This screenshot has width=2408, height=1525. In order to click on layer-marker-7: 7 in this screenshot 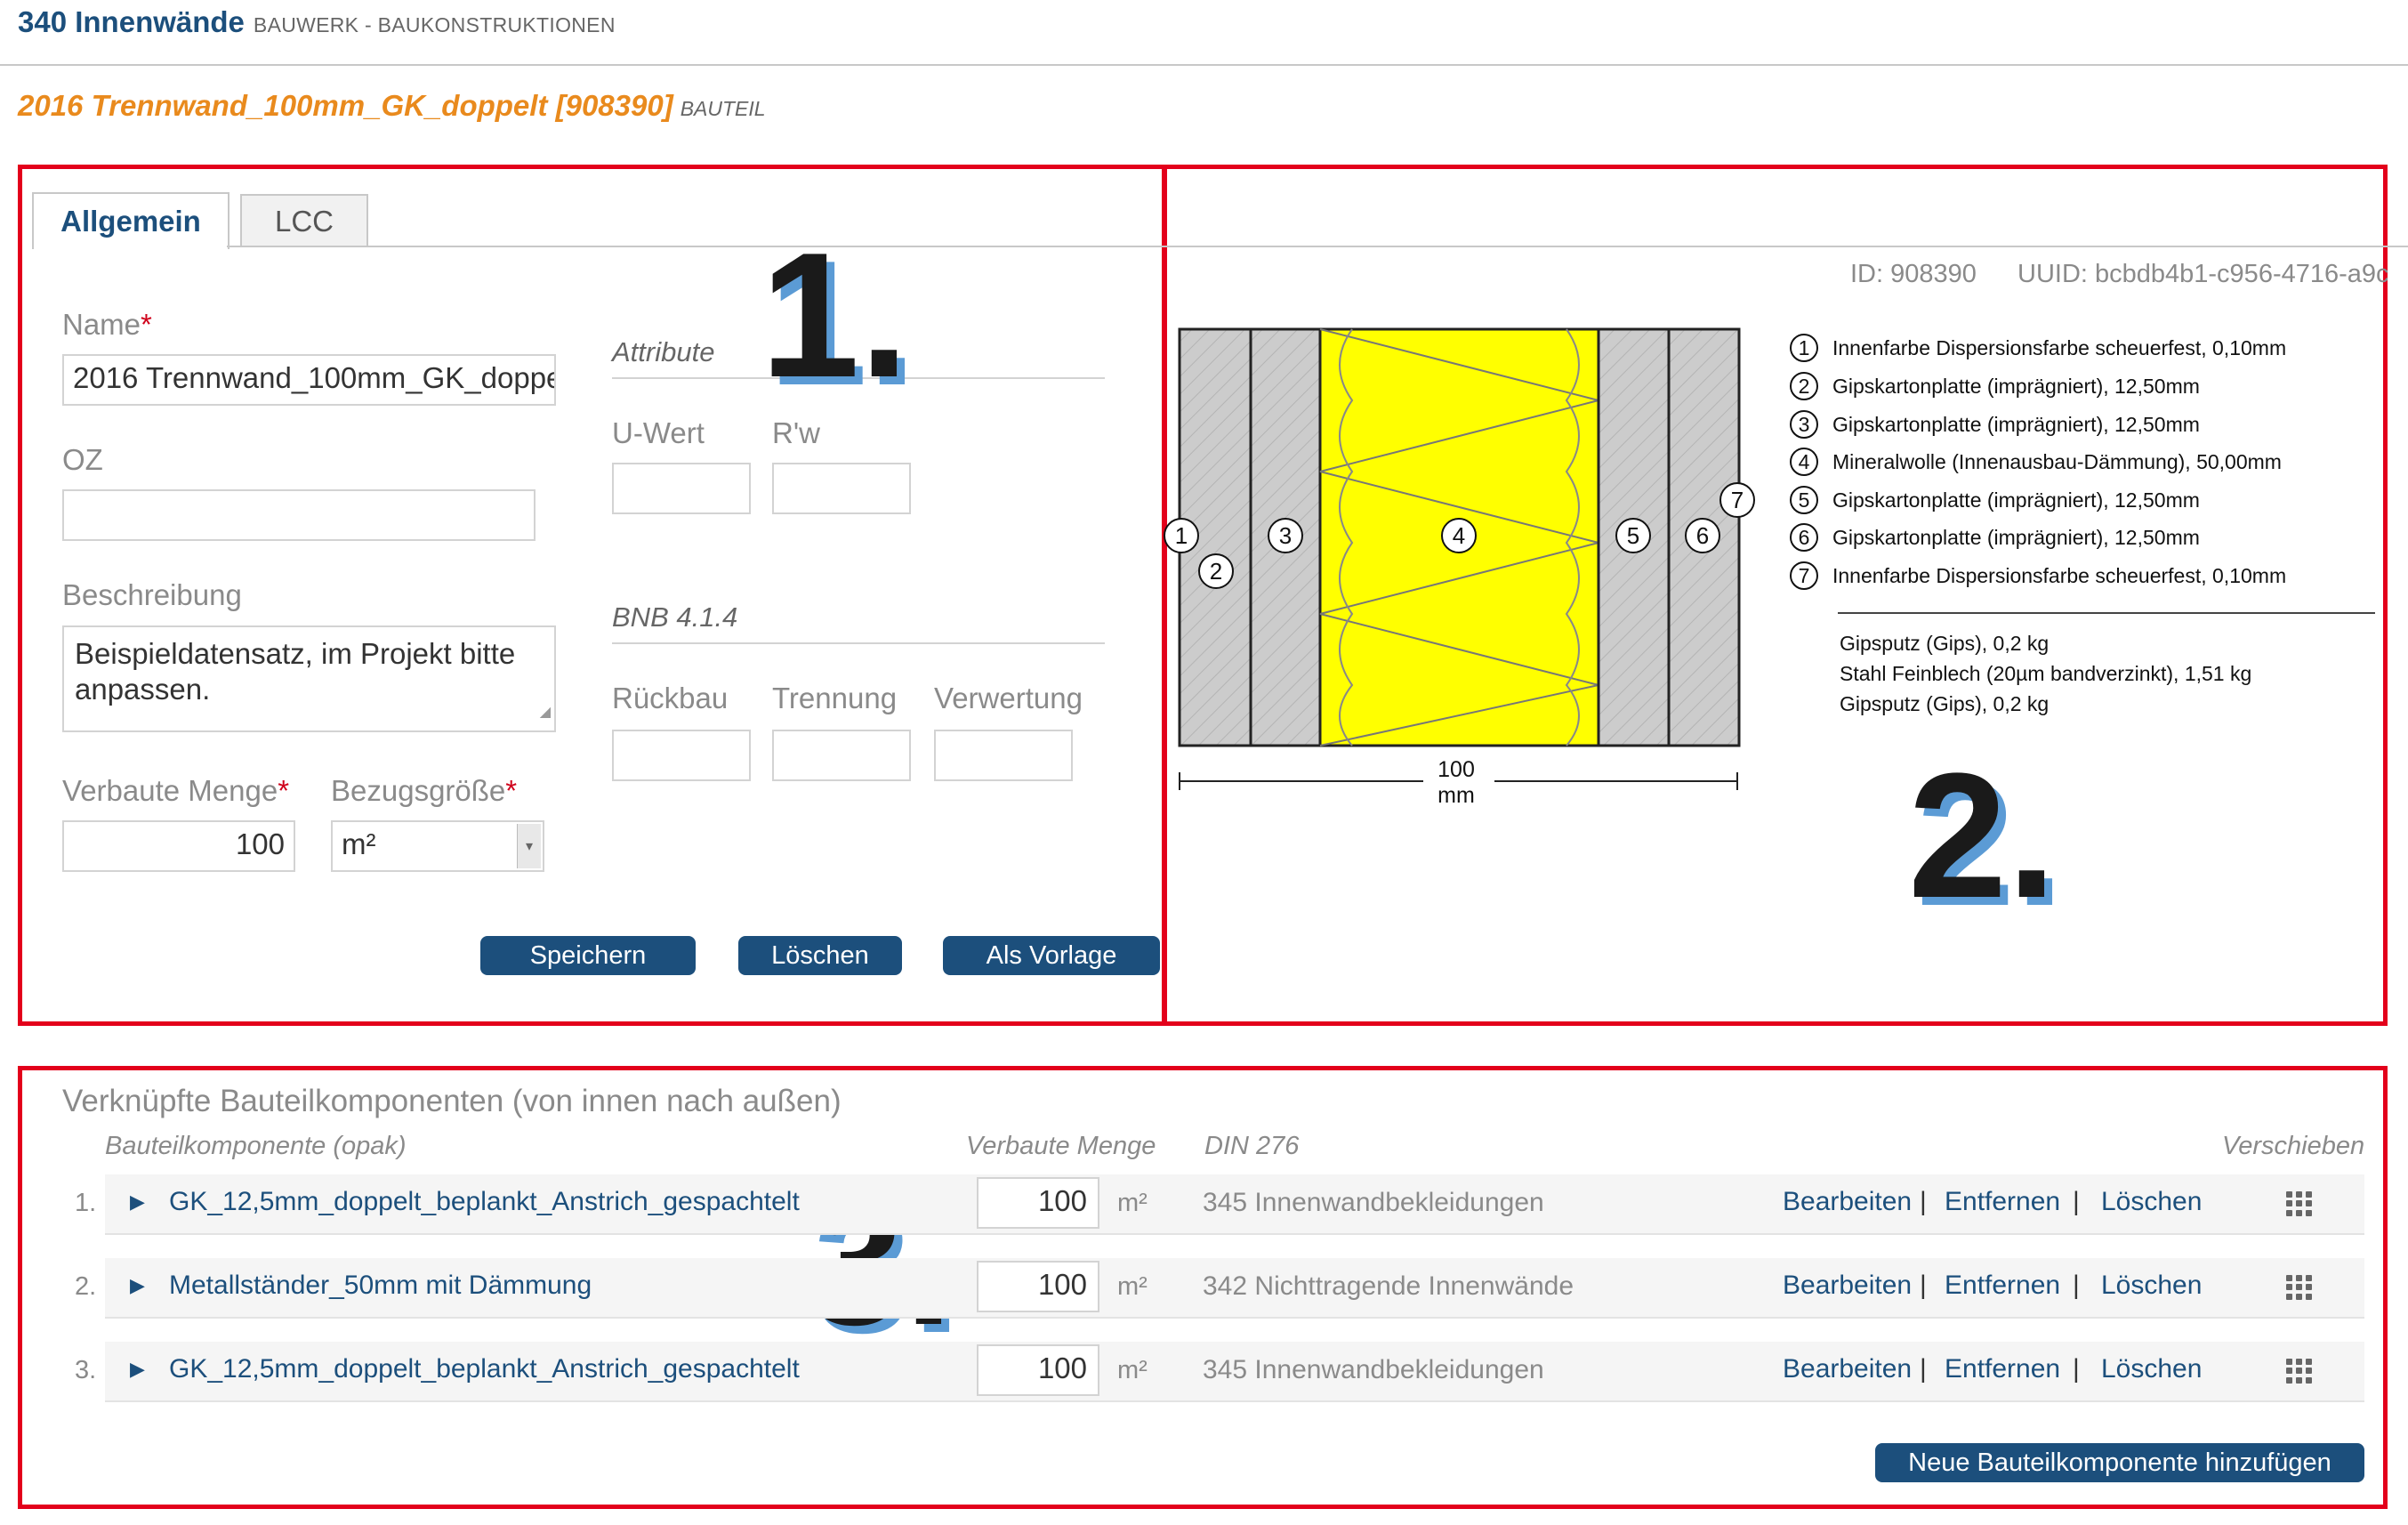, I will do `click(1737, 500)`.